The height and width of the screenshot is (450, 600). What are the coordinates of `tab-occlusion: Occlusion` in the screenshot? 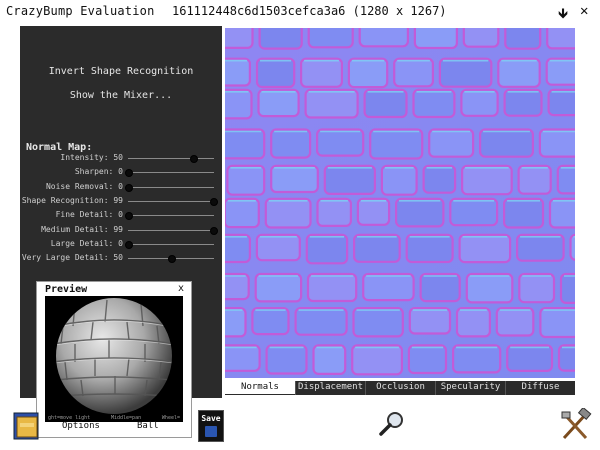 It's located at (400, 388).